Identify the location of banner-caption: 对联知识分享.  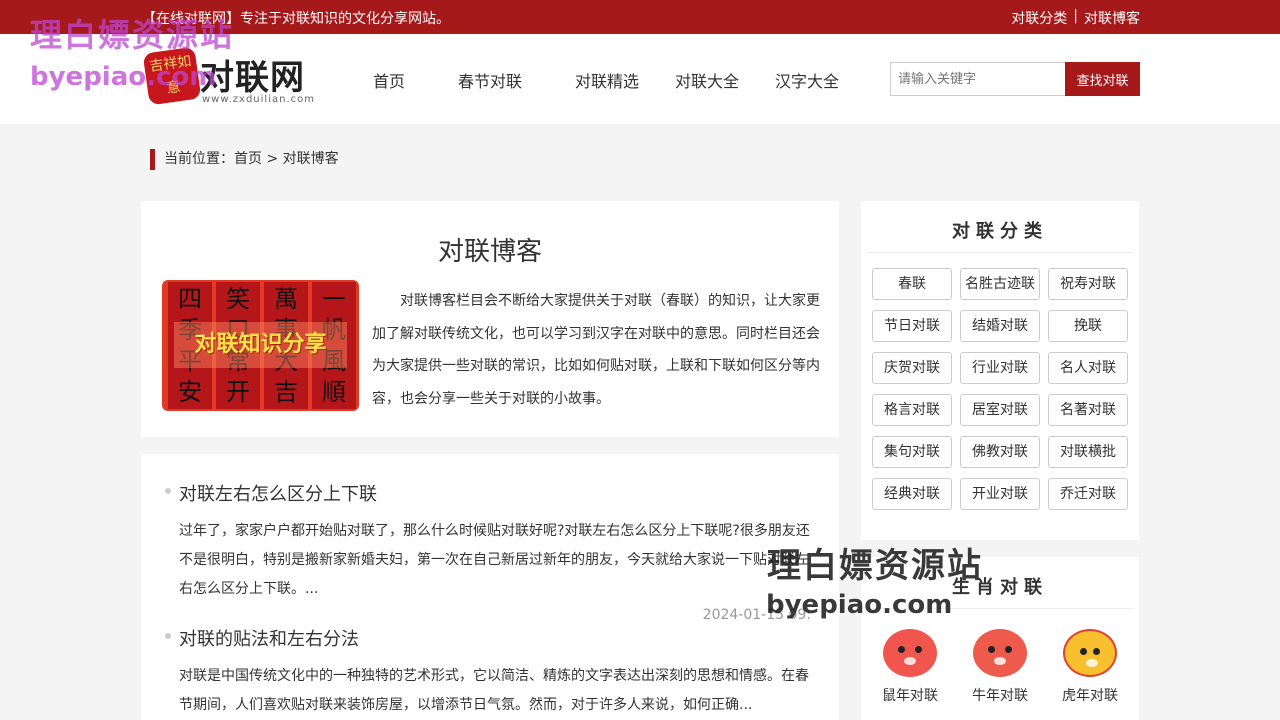
(260, 345).